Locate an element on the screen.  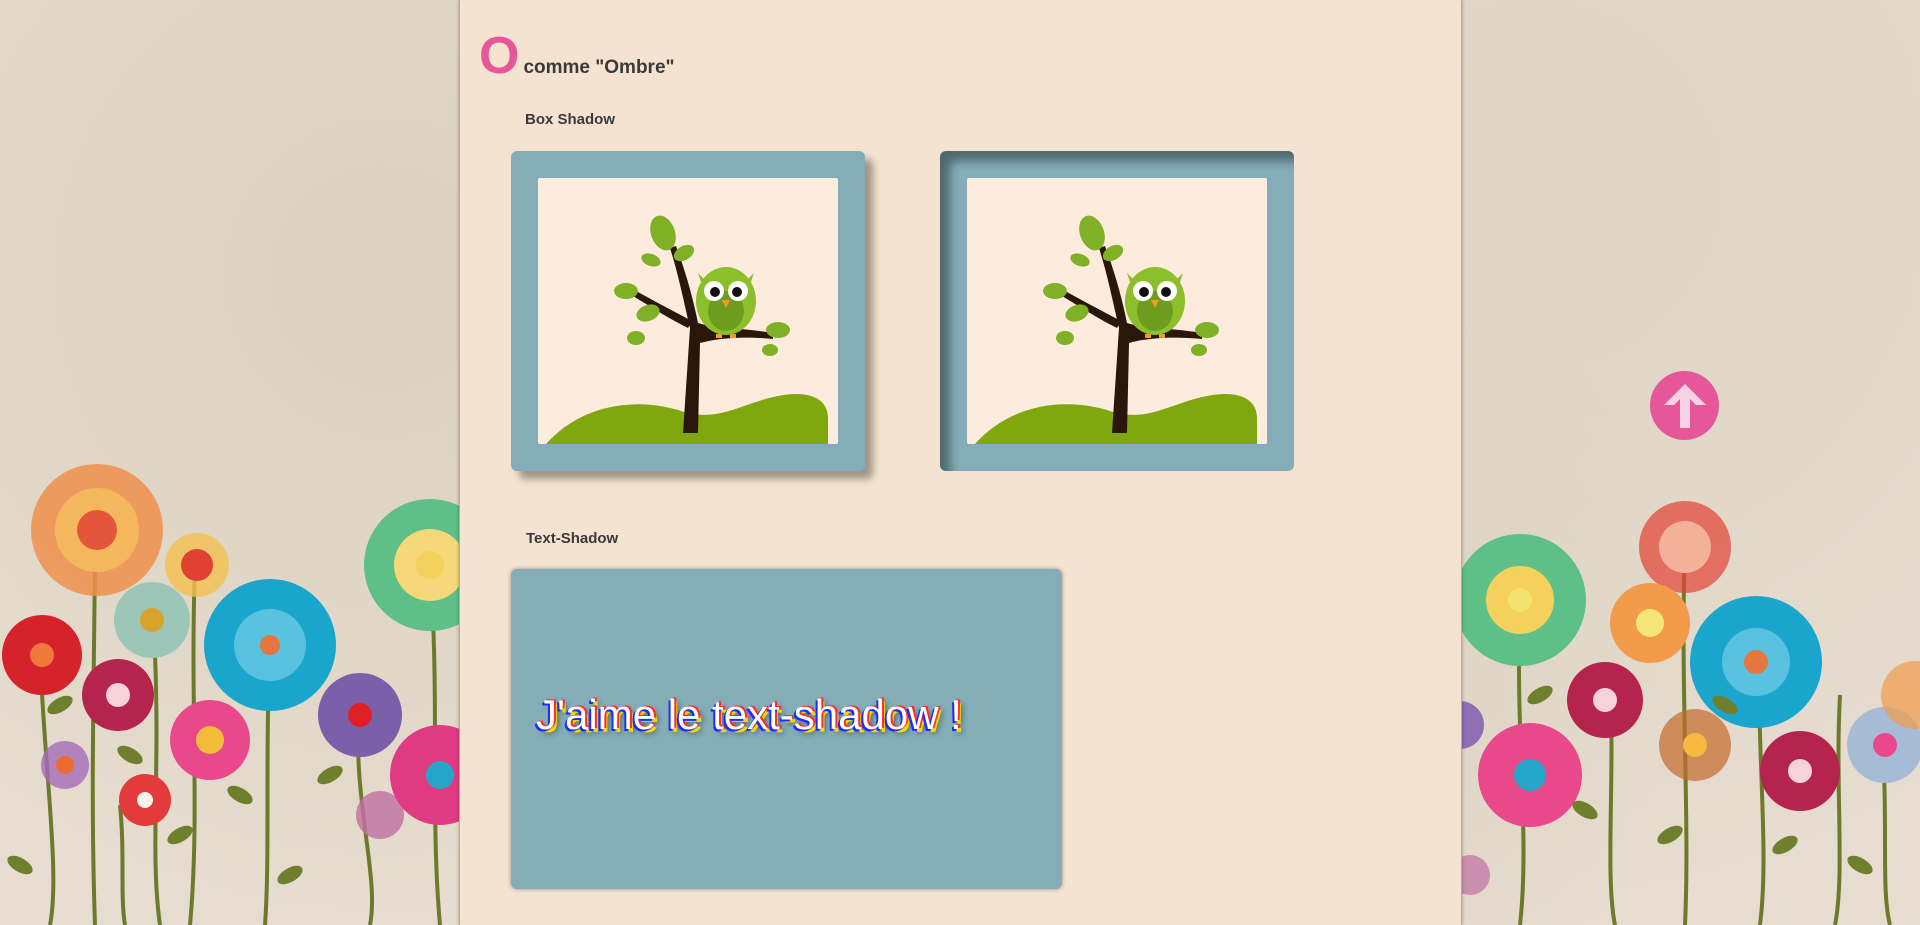
box-shadow-heading: Box Shadow is located at coordinates (570, 119).